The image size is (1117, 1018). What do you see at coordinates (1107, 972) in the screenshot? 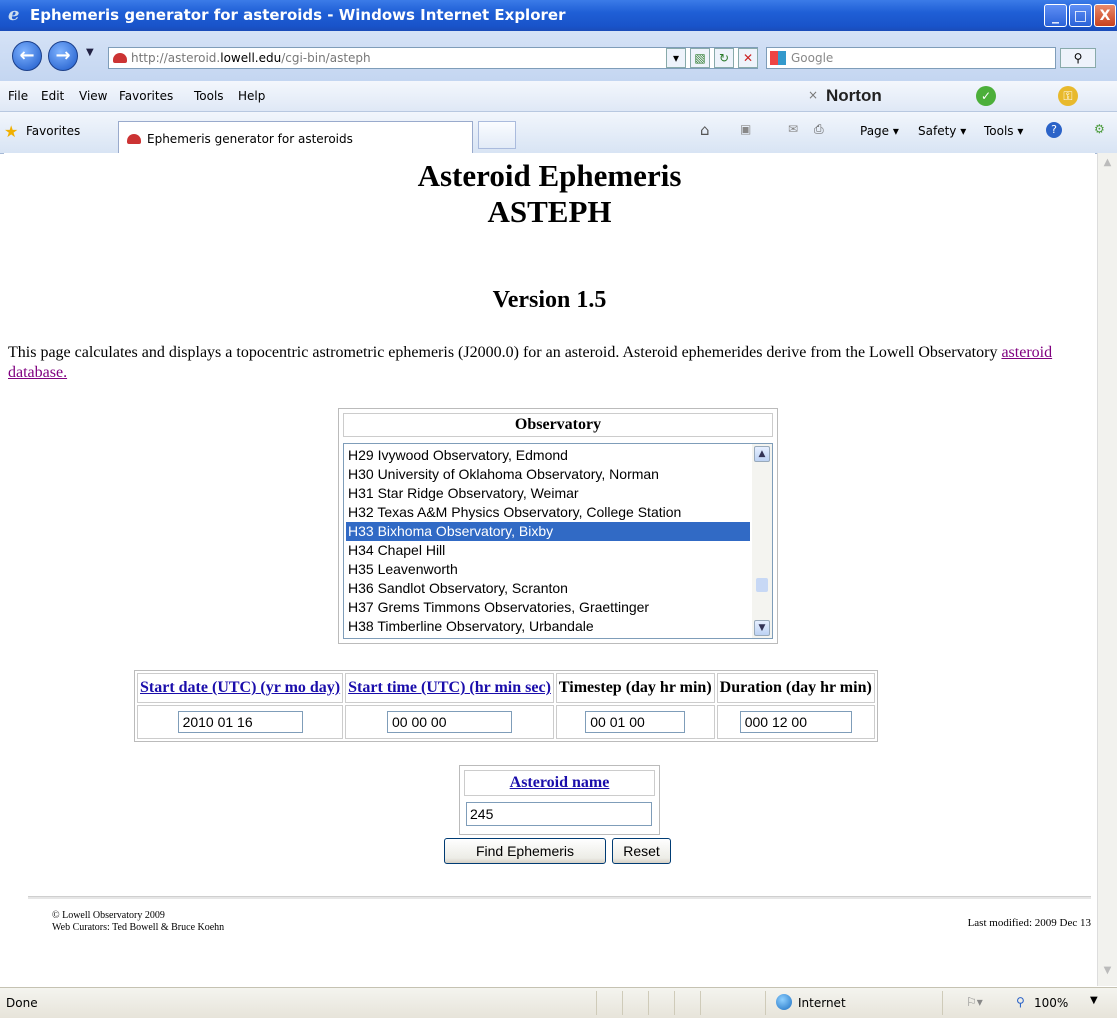
I see `page-scroll-down-icon: ▼` at bounding box center [1107, 972].